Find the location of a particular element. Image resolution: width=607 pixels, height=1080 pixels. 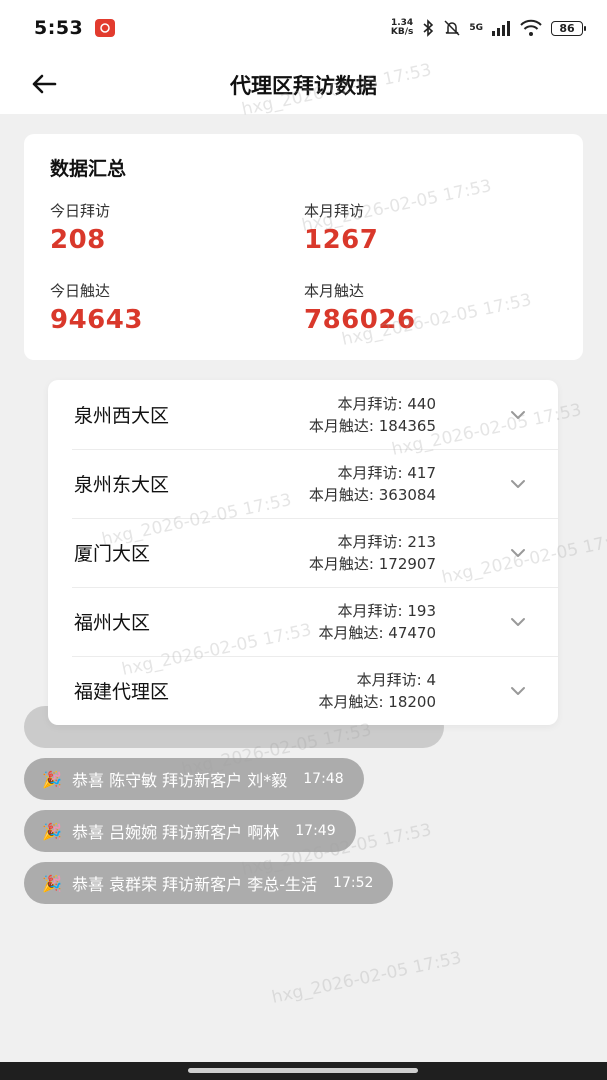

region-visits: 本月拜访: 193 is located at coordinates (386, 610).